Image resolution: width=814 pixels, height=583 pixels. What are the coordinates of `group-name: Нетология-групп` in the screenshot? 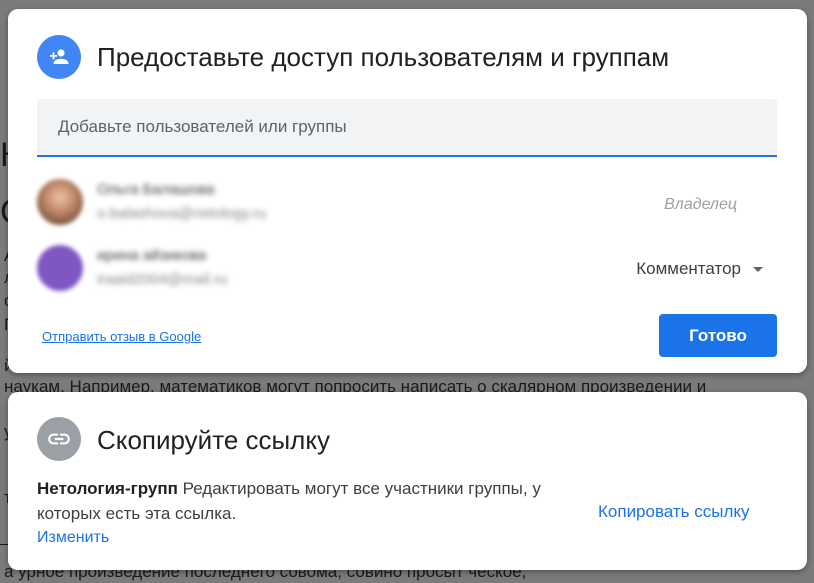 It's located at (107, 488).